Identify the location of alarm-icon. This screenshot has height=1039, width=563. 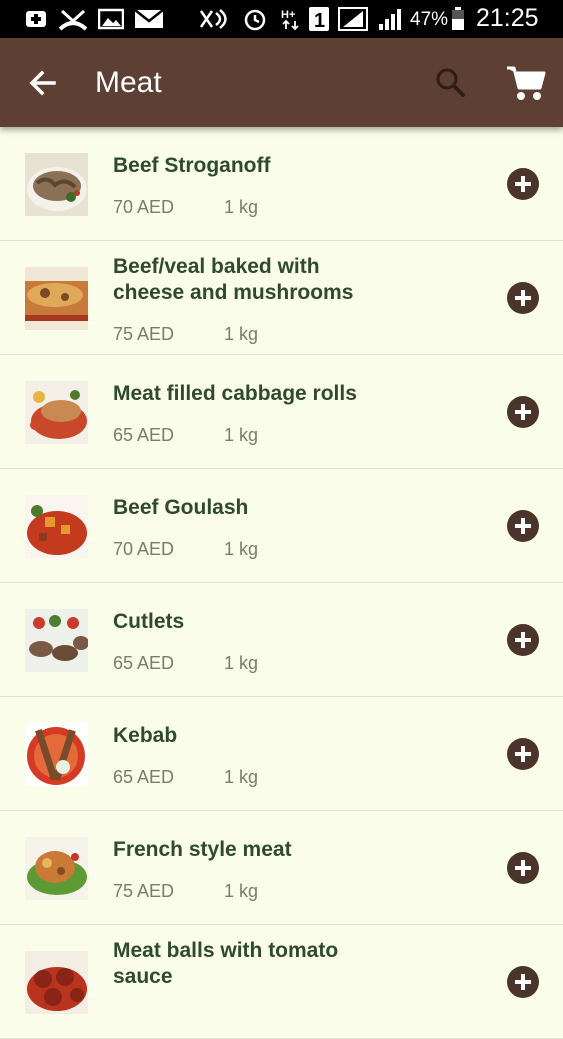
(255, 20).